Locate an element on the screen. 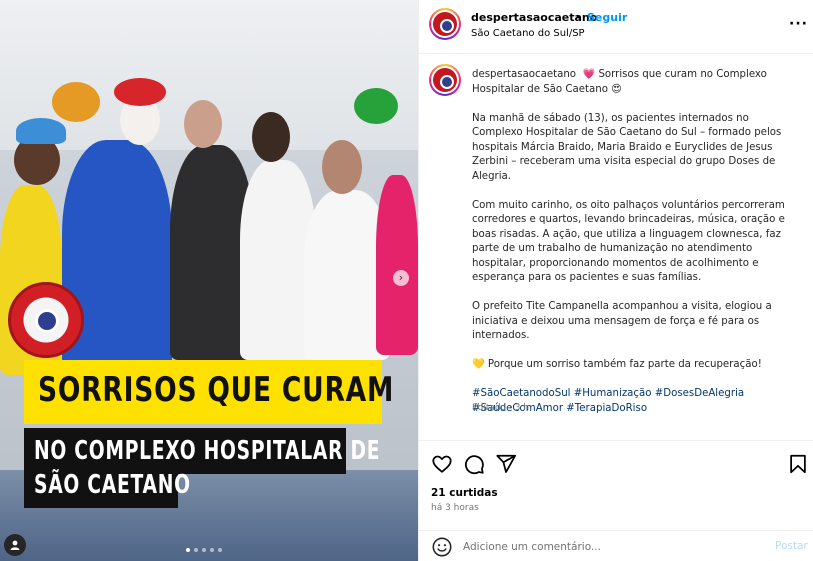  comment-bar: Postar is located at coordinates (616, 545).